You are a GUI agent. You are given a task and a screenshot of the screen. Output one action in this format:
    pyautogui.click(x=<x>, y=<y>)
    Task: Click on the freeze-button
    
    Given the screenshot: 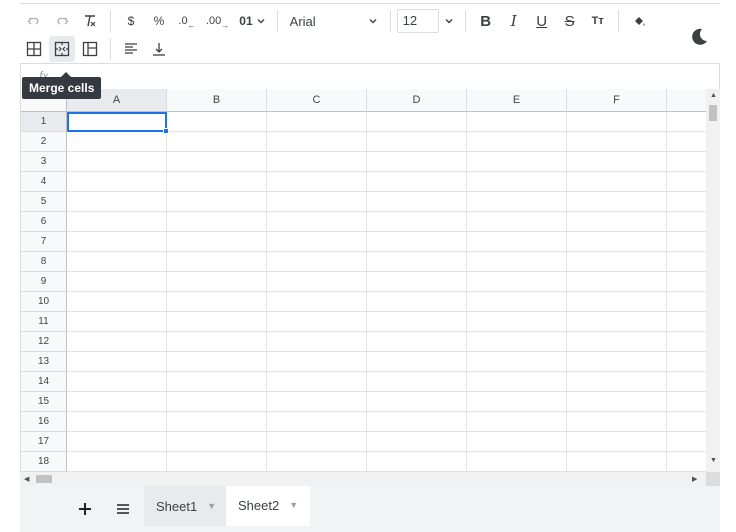 What is the action you would take?
    pyautogui.click(x=90, y=49)
    